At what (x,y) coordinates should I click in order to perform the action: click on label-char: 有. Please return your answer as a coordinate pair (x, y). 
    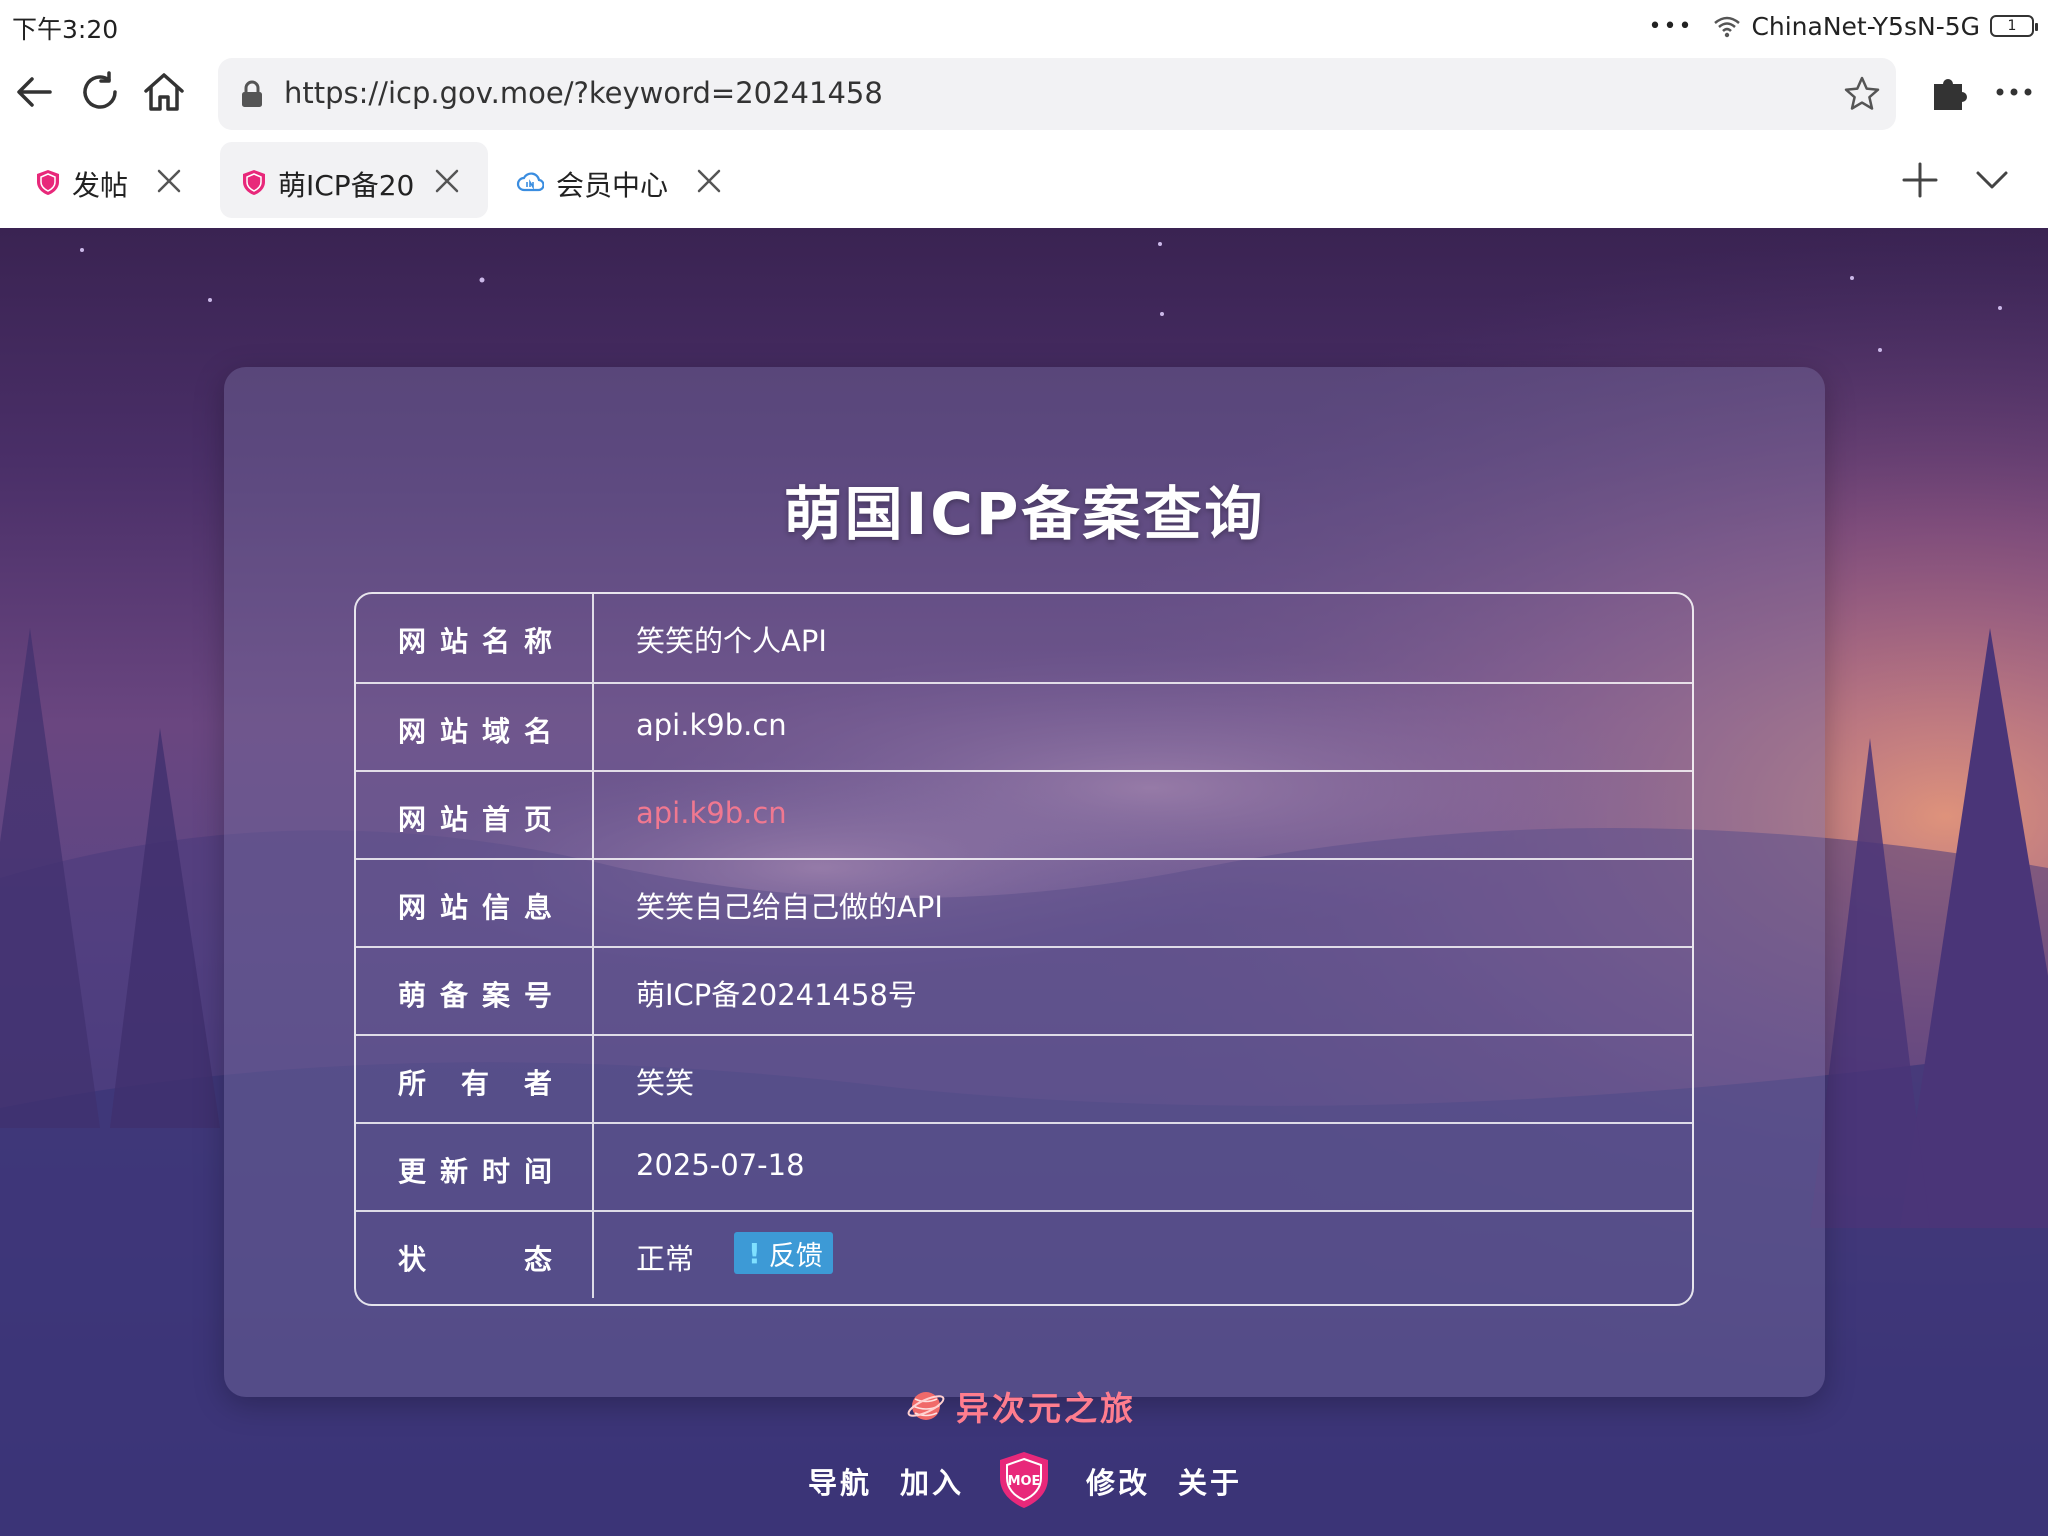
    Looking at the image, I should click on (475, 1083).